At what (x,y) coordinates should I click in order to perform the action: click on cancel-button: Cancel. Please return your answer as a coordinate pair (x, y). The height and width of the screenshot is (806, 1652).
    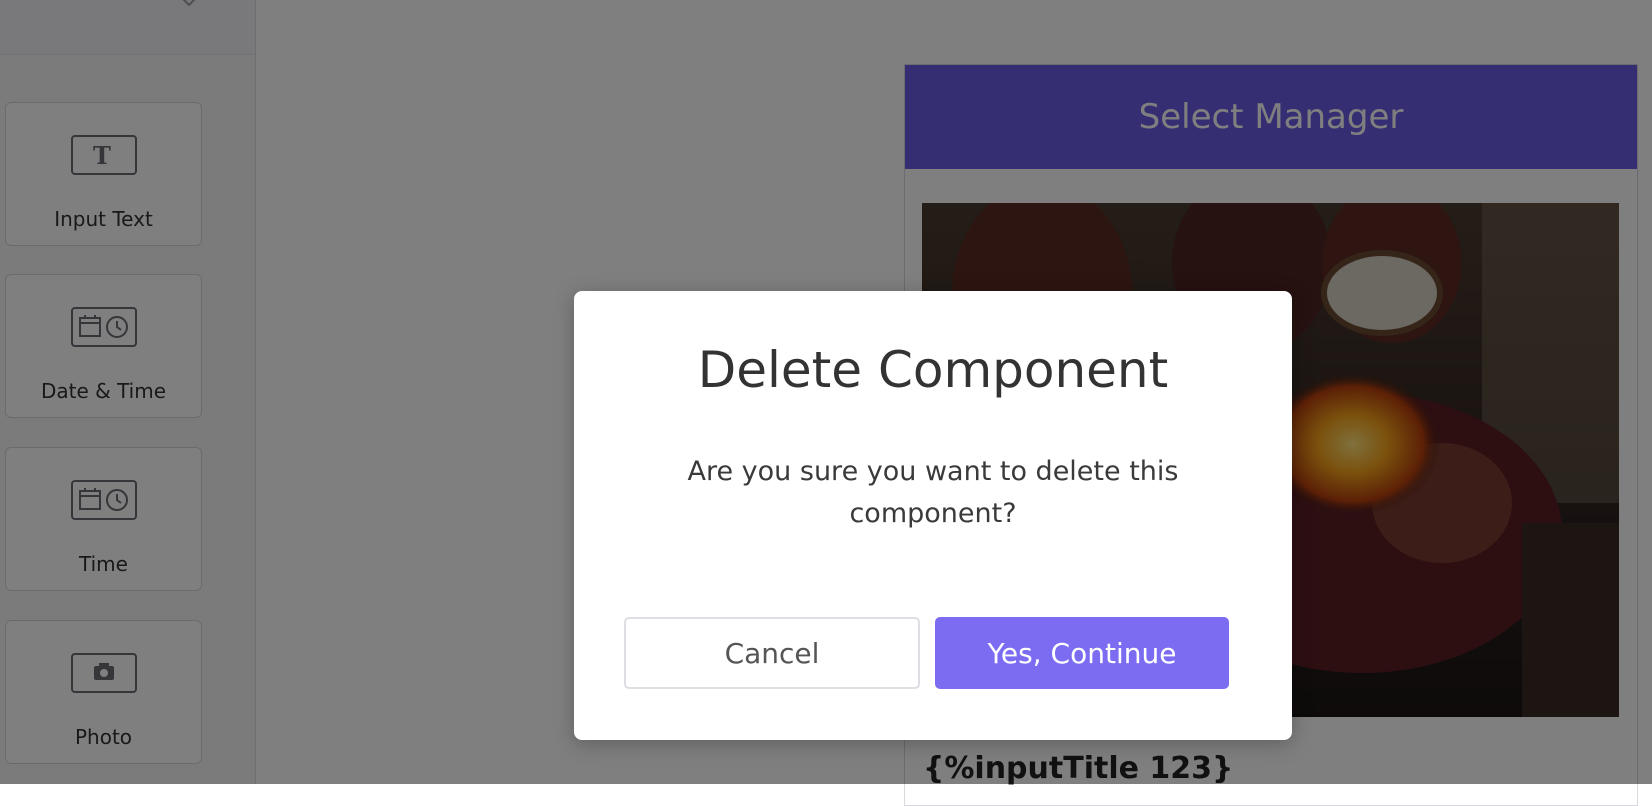
    Looking at the image, I should click on (772, 653).